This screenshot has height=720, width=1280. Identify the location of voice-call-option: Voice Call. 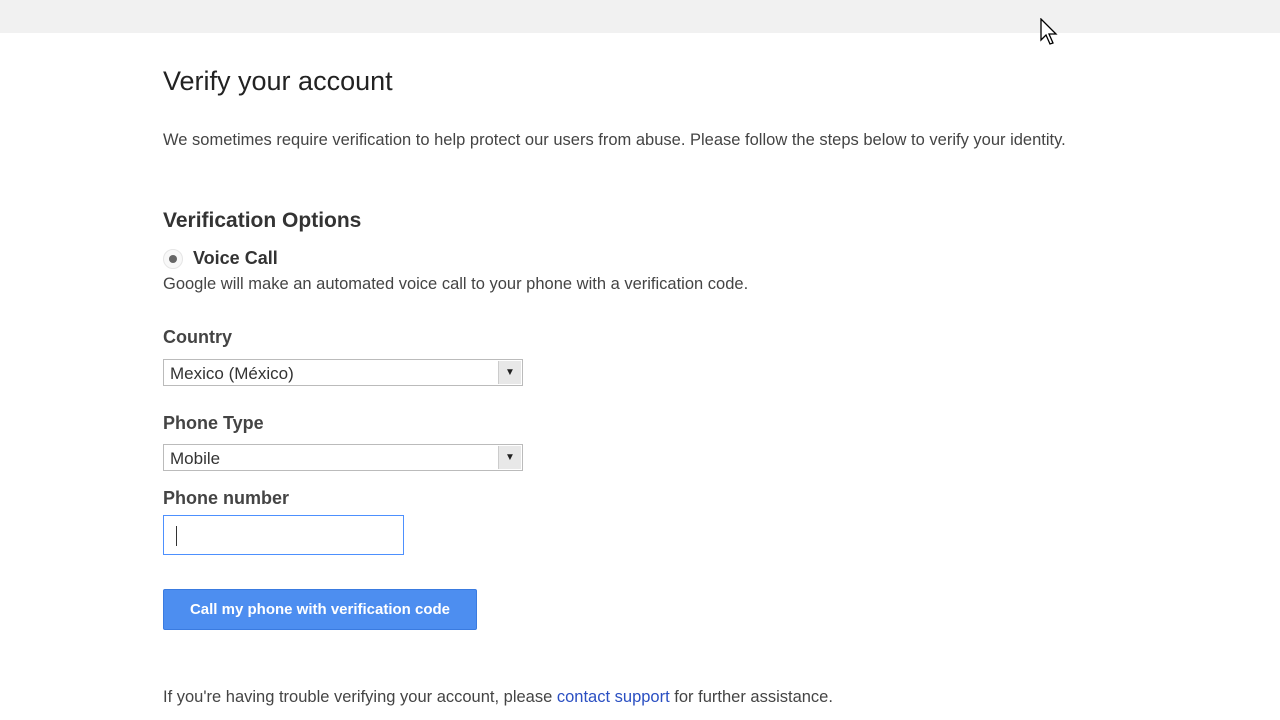
(220, 258).